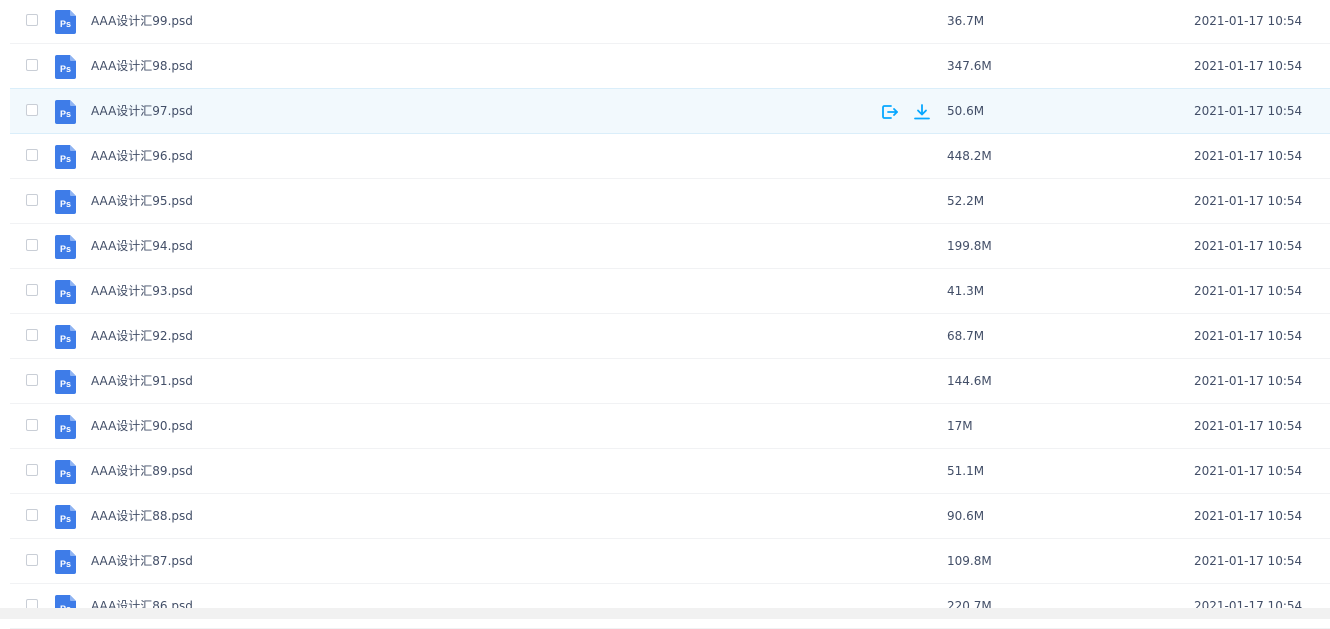 The image size is (1330, 629). I want to click on horizontal-scrollbar, so click(665, 613).